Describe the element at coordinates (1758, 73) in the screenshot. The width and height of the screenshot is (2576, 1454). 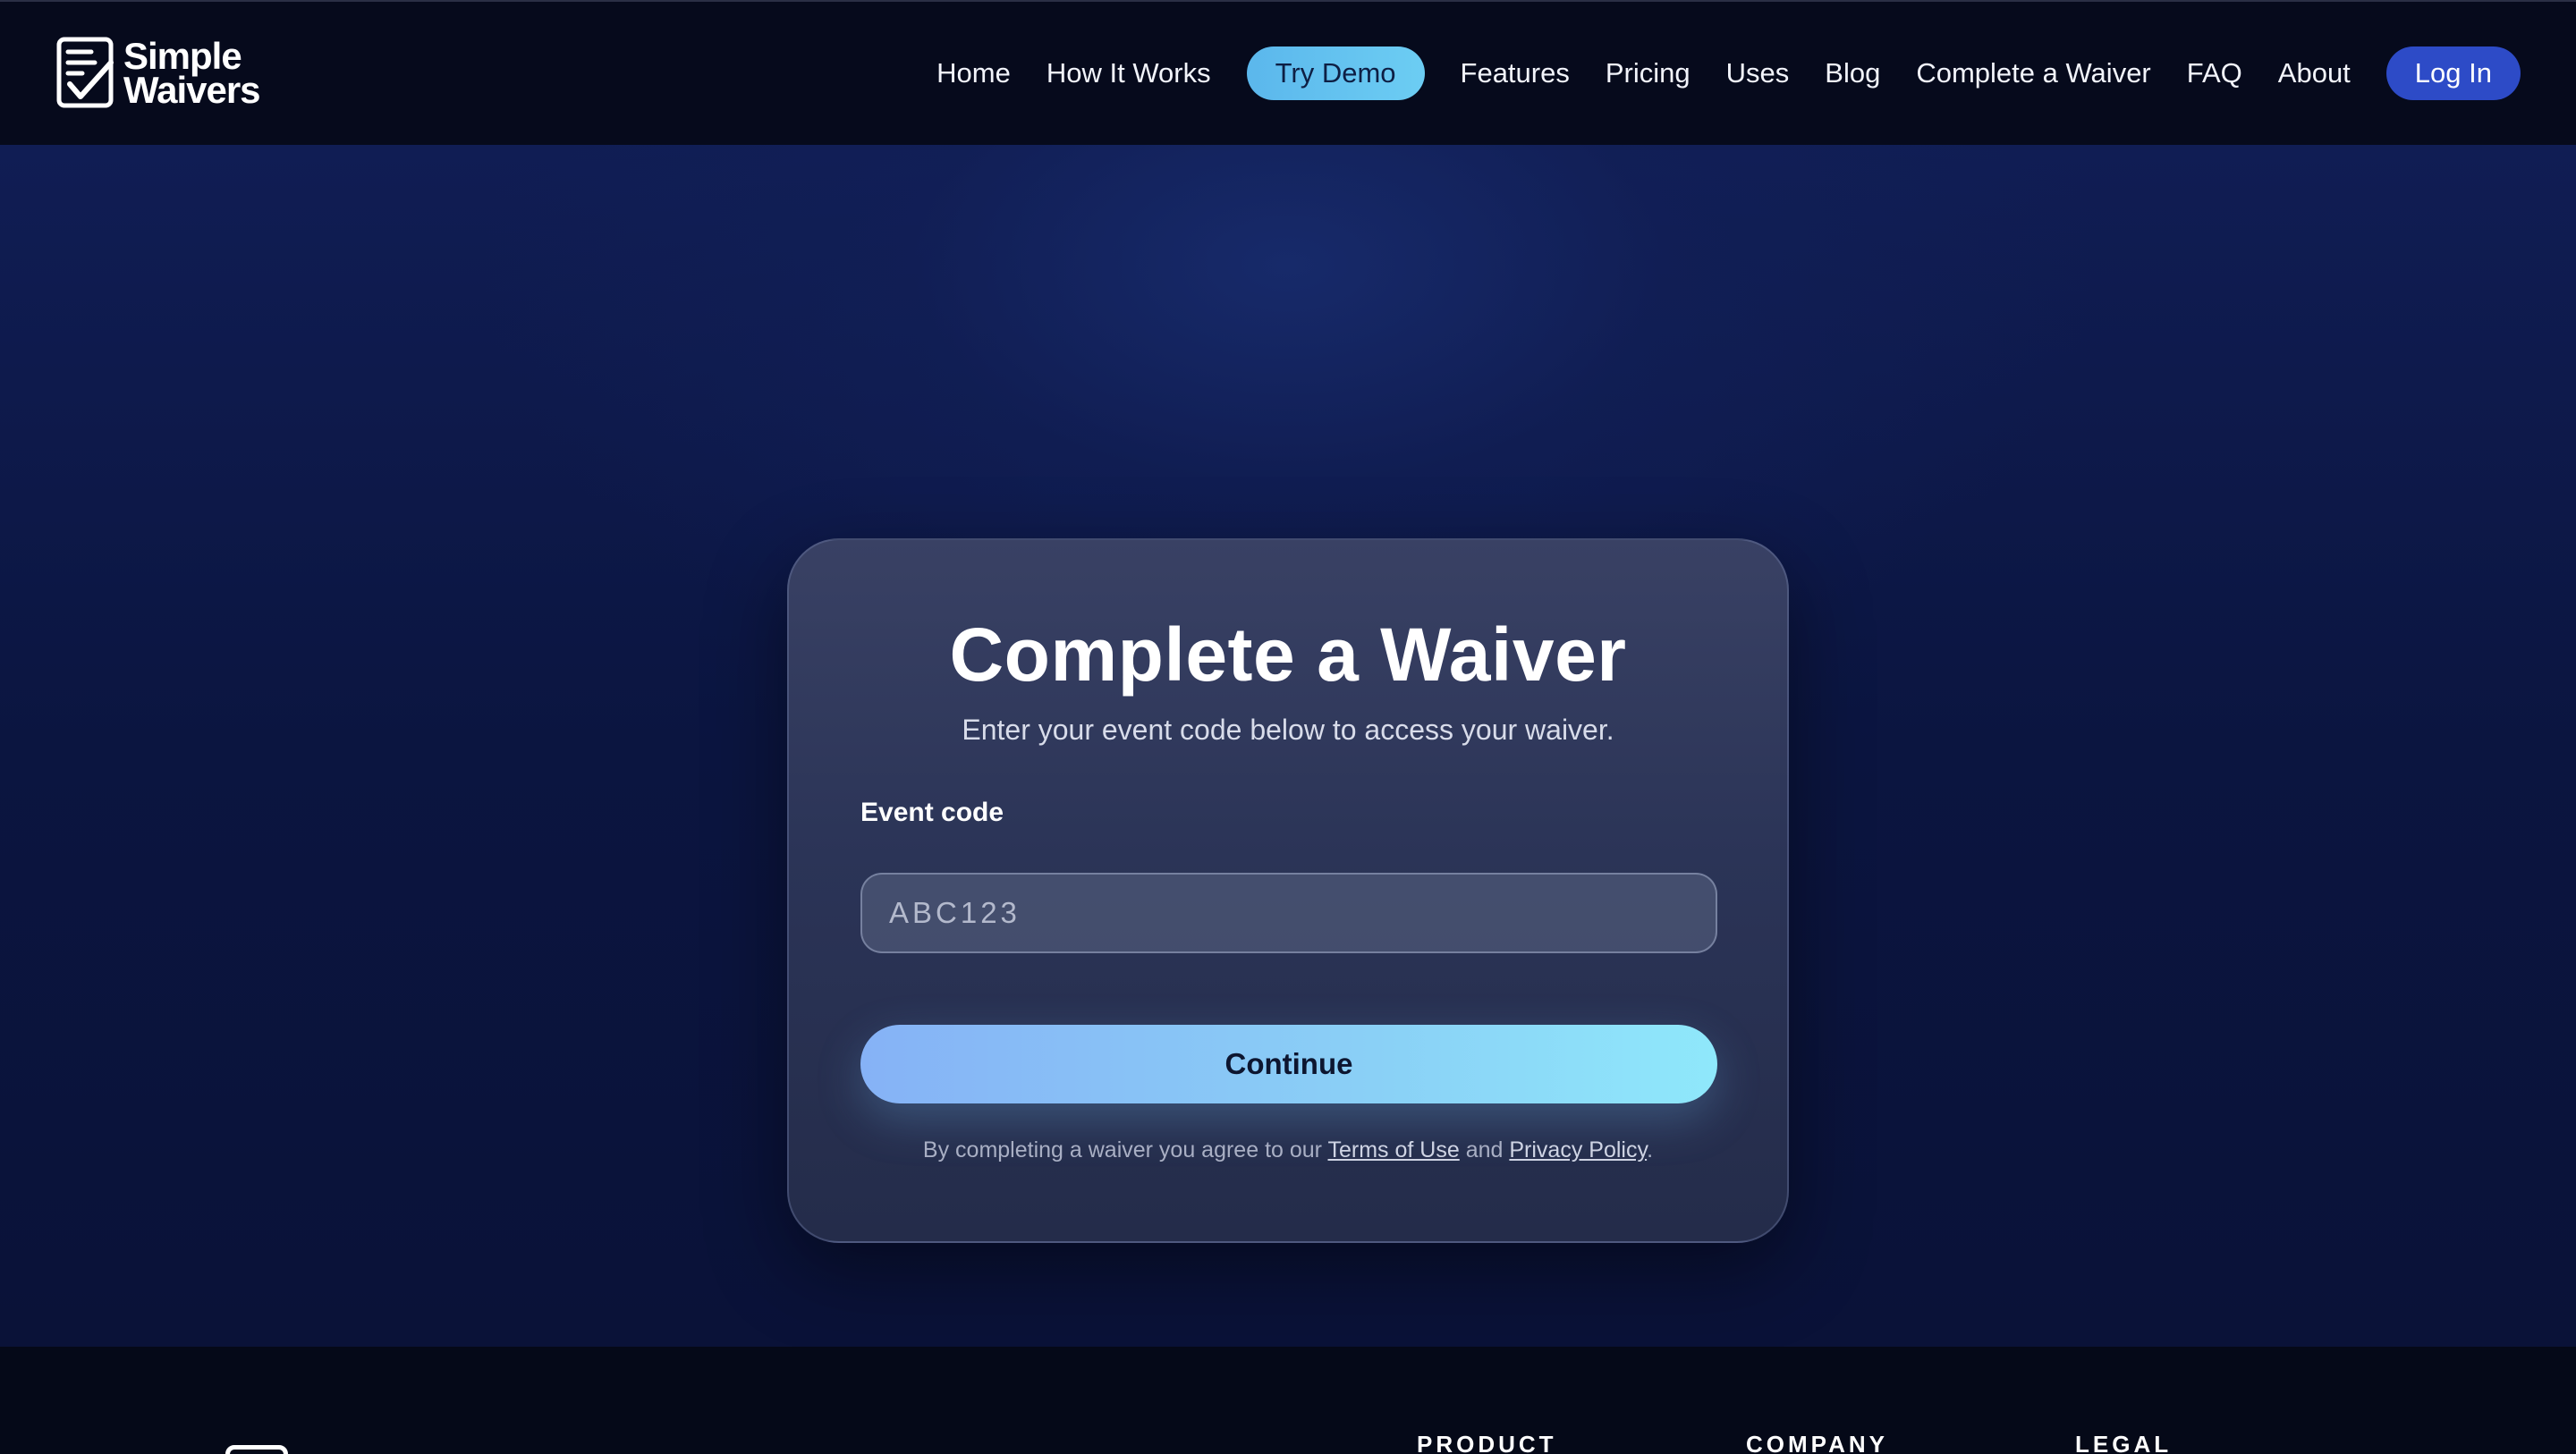
I see `nav-uses: Uses` at that location.